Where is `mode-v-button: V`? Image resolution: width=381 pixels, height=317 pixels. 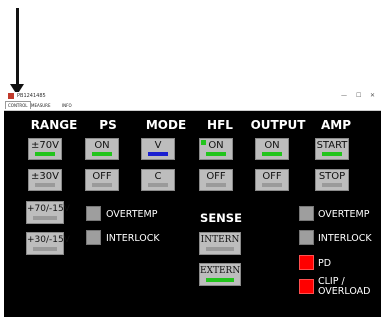 mode-v-button: V is located at coordinates (158, 149).